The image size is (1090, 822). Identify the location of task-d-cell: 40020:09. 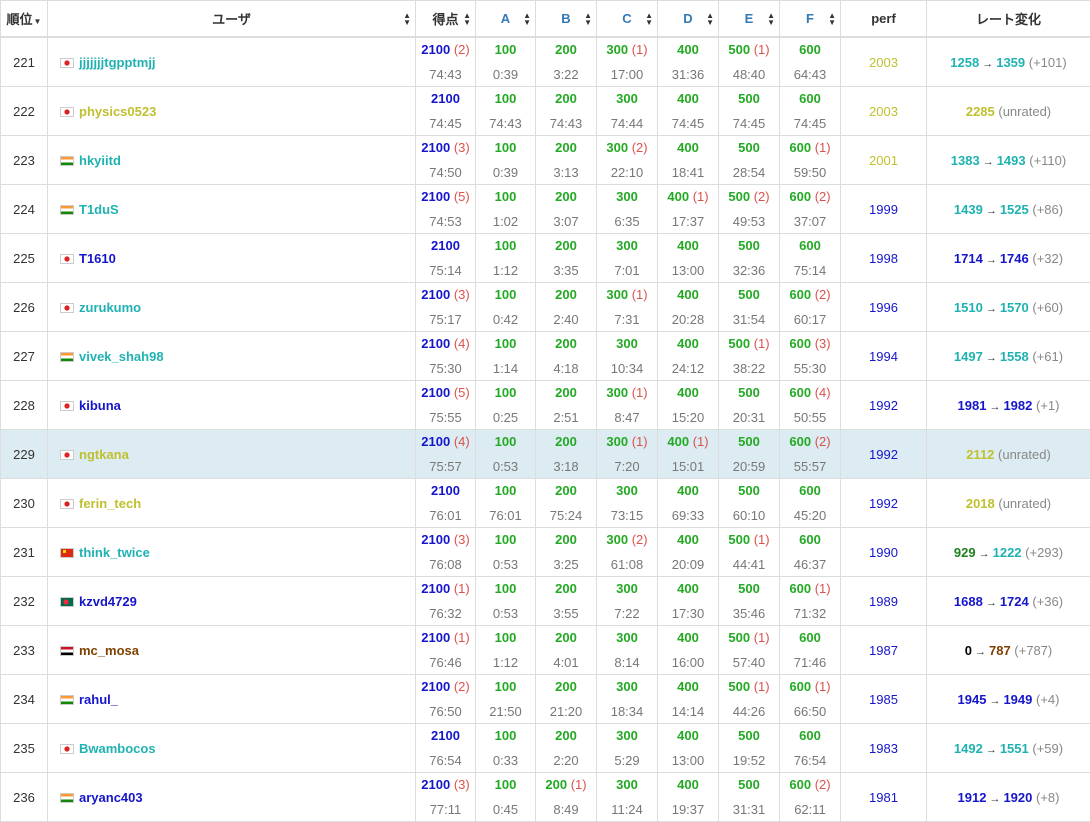
(688, 552).